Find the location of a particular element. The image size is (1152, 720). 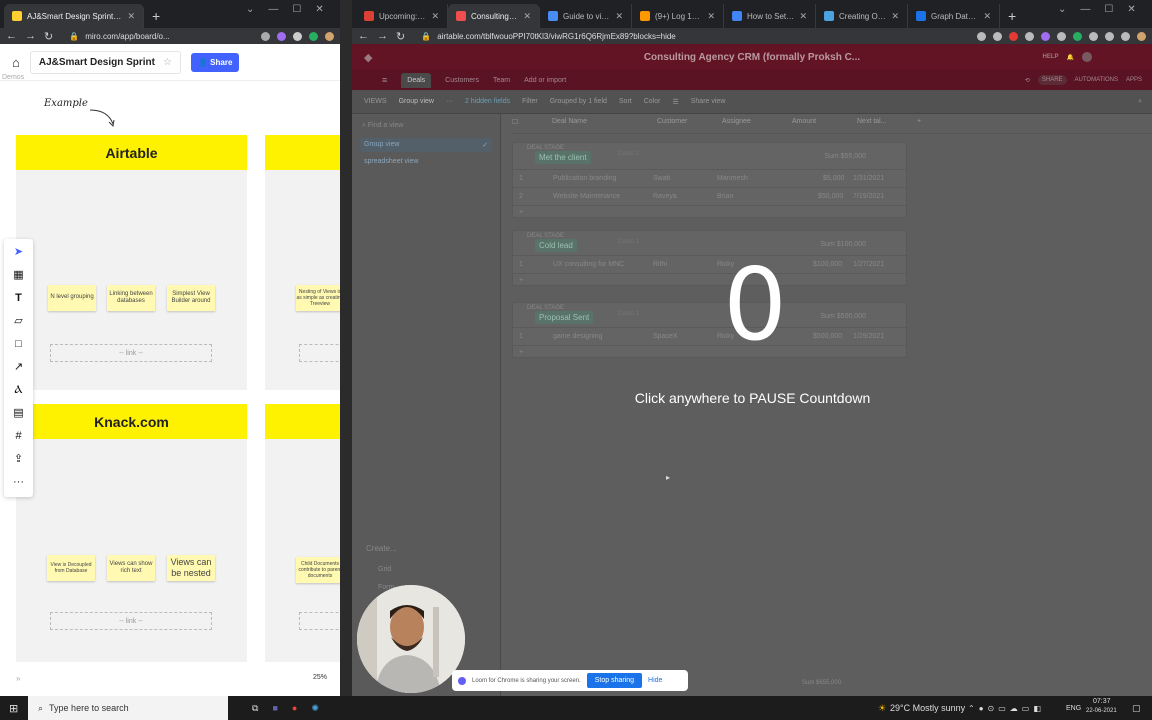

view-item-group: Group view ✓ is located at coordinates (426, 145).